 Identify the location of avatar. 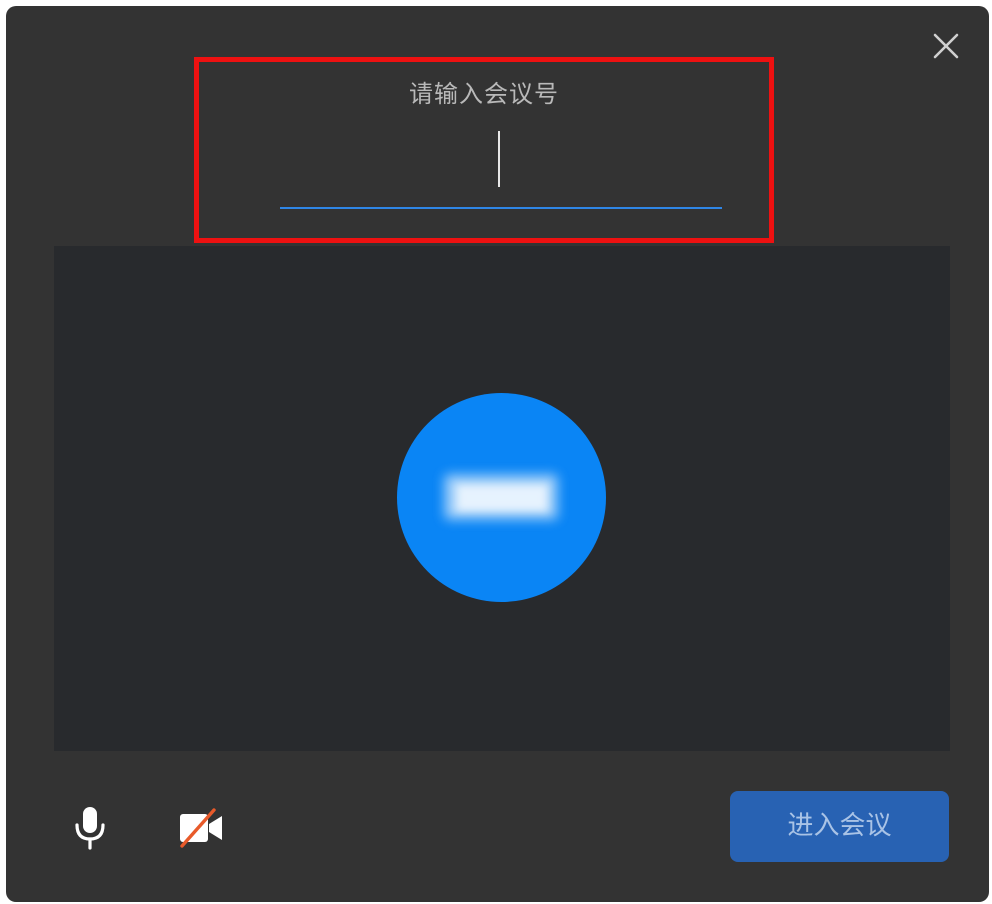
(501, 497).